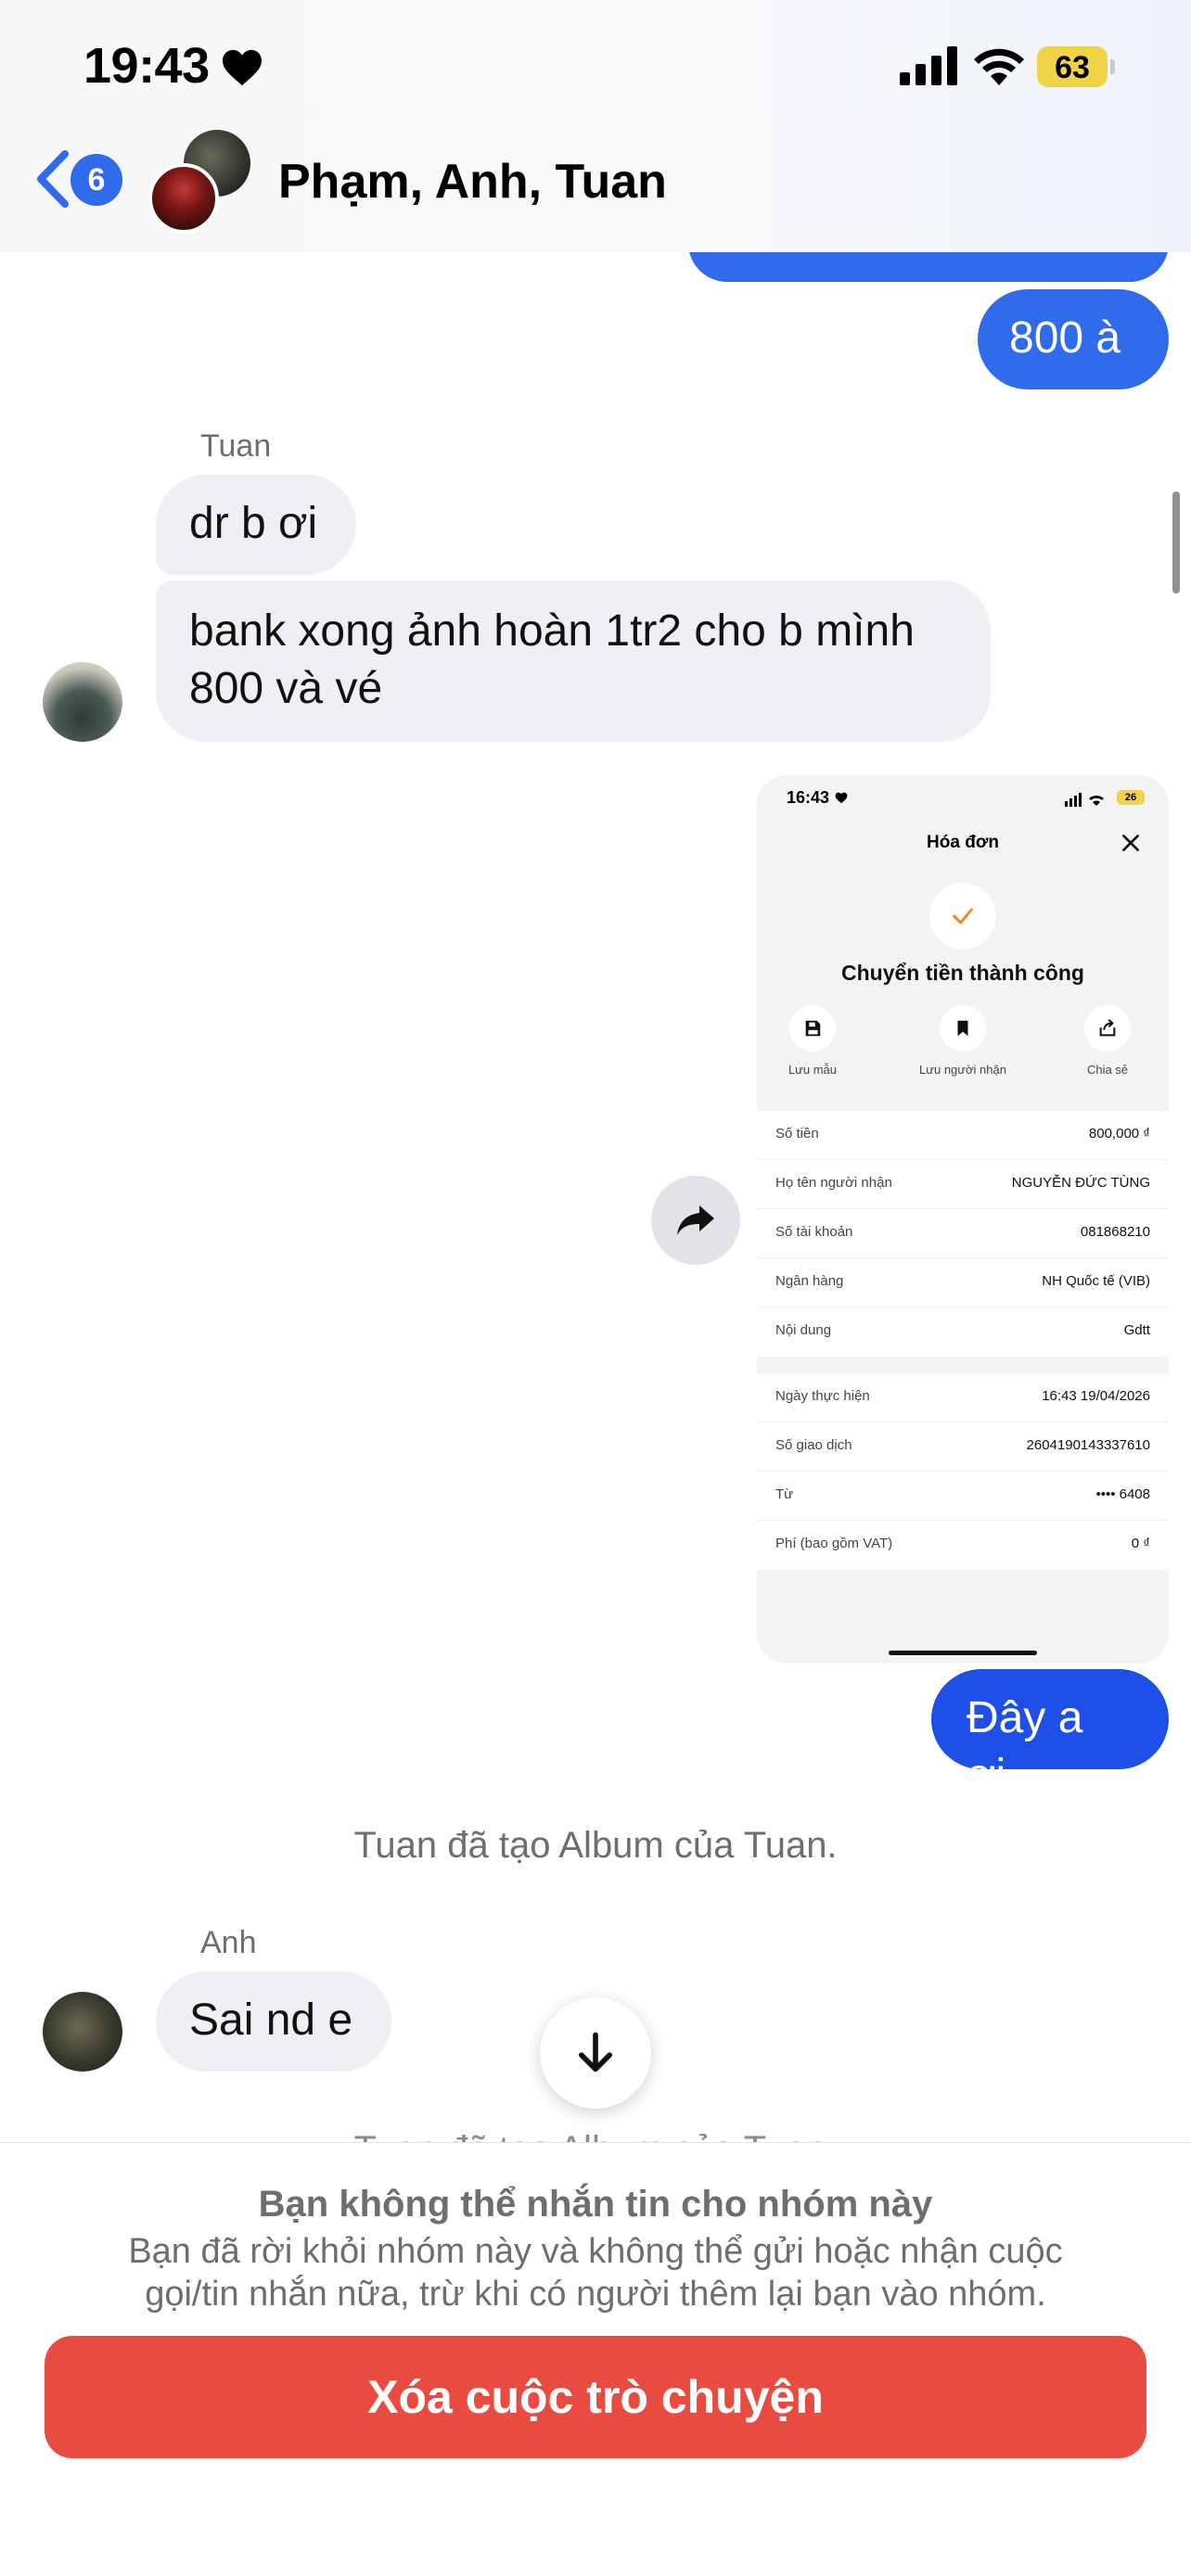 Image resolution: width=1191 pixels, height=2576 pixels. I want to click on home-indicator, so click(963, 1653).